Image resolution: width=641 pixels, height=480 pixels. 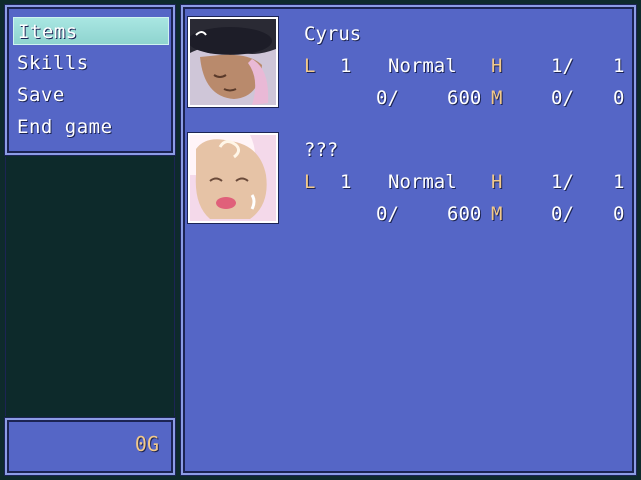 I want to click on empty-panel, so click(x=90, y=286).